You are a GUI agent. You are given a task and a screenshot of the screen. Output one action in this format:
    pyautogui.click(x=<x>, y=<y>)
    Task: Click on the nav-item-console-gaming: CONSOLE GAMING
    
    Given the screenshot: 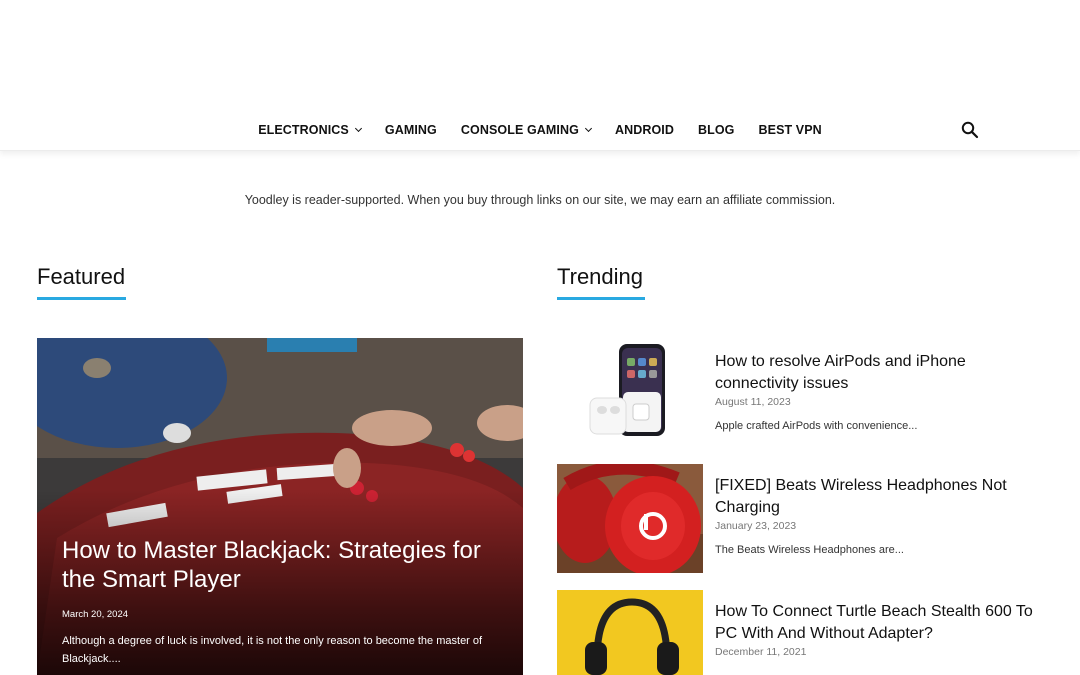 What is the action you would take?
    pyautogui.click(x=526, y=130)
    